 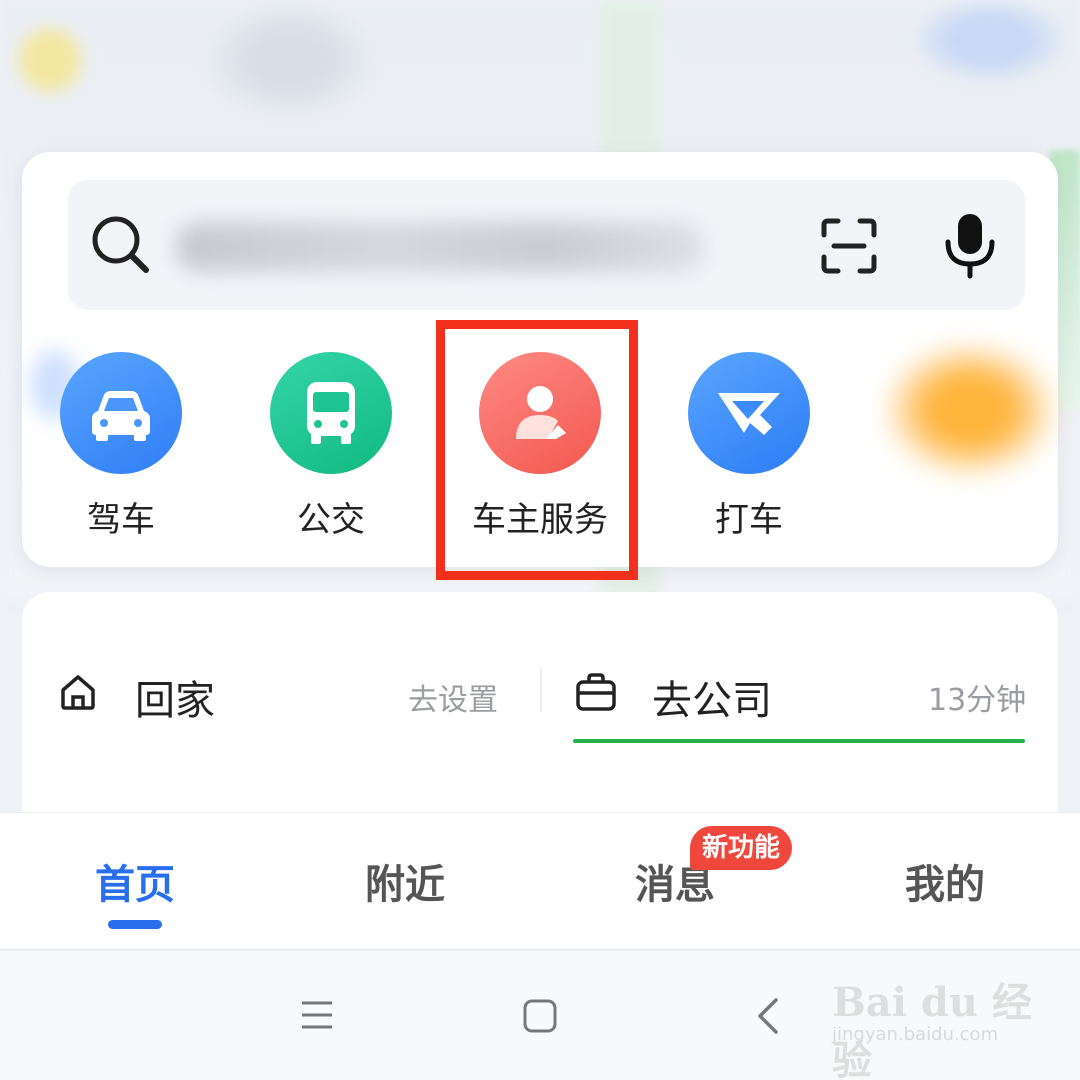 I want to click on home-setup-link: 去设置, so click(x=453, y=697).